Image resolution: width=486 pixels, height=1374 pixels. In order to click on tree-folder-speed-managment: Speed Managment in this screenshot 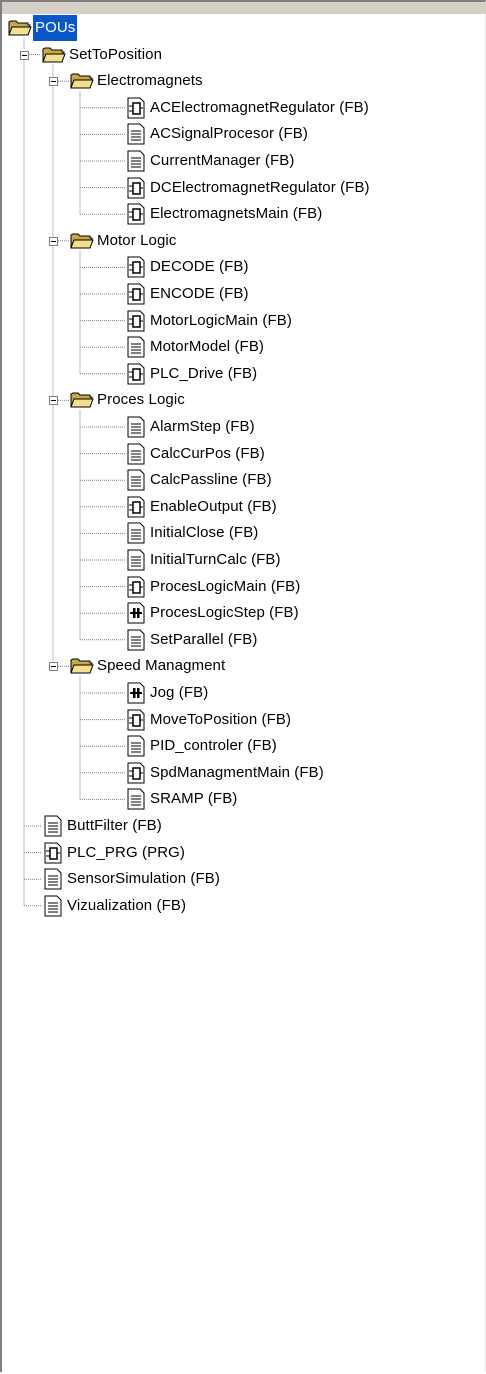, I will do `click(245, 666)`.